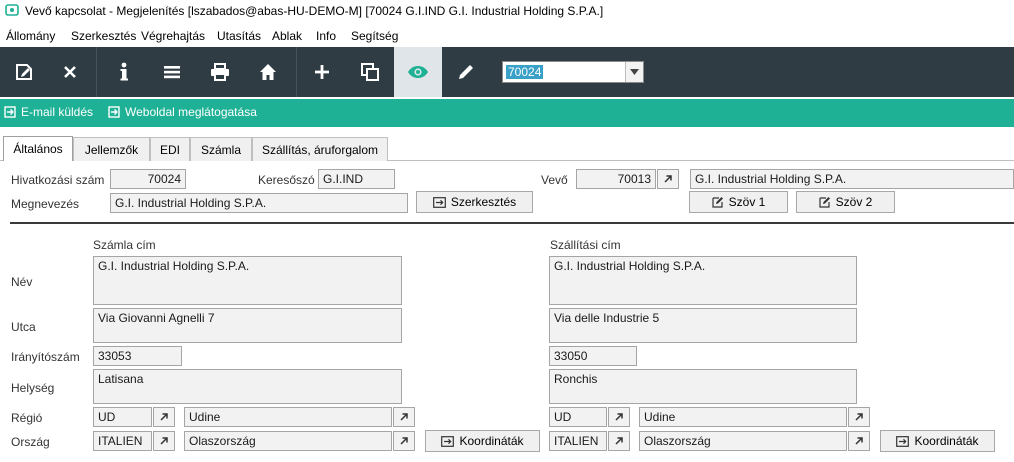 This screenshot has height=462, width=1014. I want to click on pencil-icon, so click(466, 72).